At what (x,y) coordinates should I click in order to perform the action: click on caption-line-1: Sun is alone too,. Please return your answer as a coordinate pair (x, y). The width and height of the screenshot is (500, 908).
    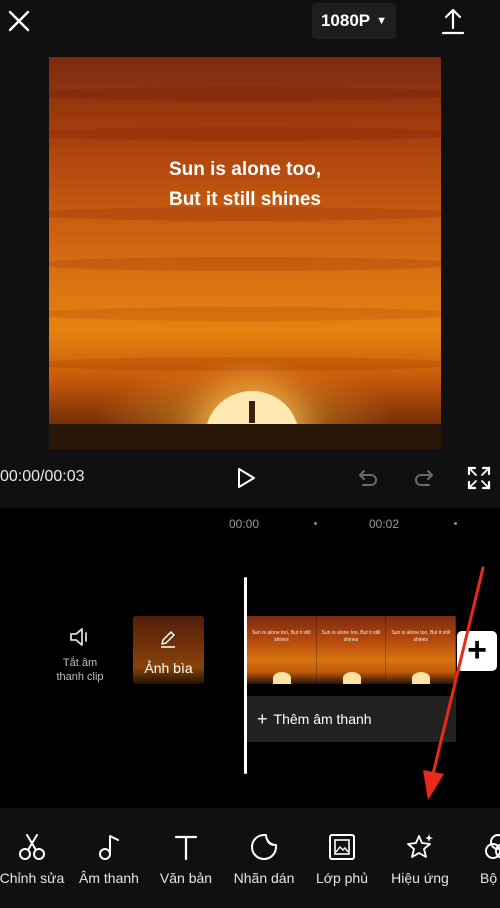
    Looking at the image, I should click on (244, 169).